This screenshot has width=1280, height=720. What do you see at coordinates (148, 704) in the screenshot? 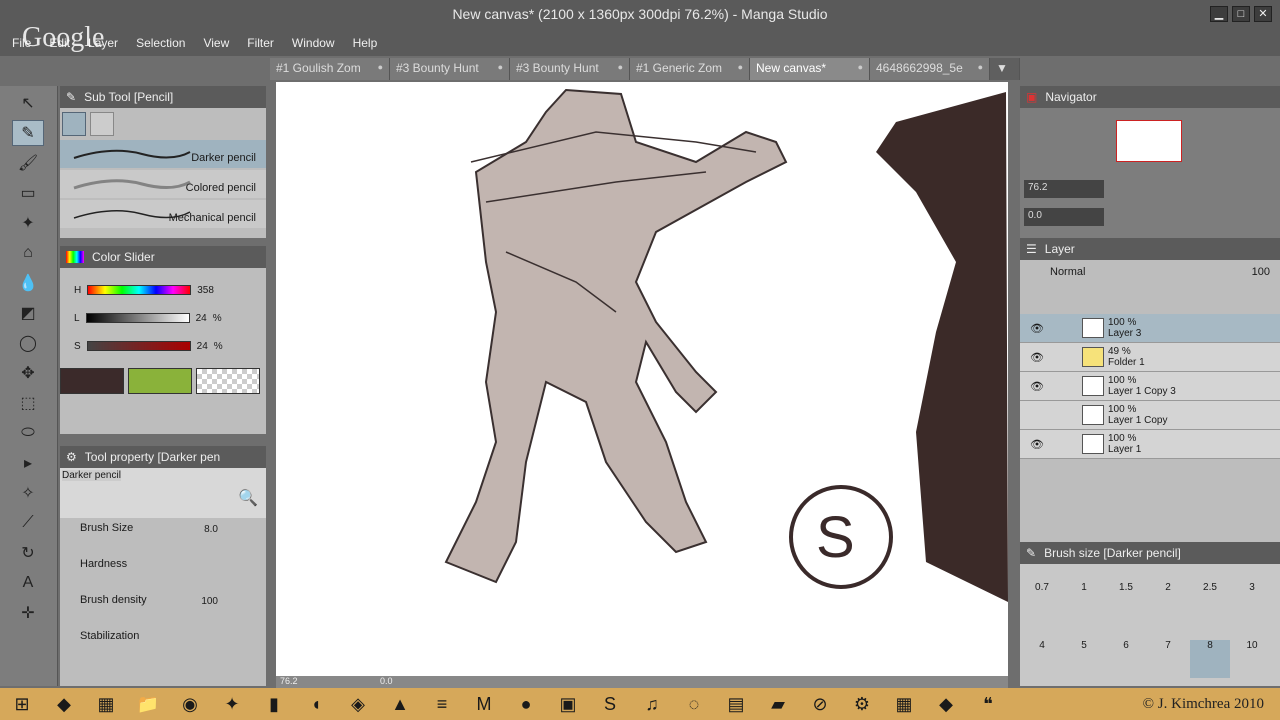
I see `folder-icon: 📁` at bounding box center [148, 704].